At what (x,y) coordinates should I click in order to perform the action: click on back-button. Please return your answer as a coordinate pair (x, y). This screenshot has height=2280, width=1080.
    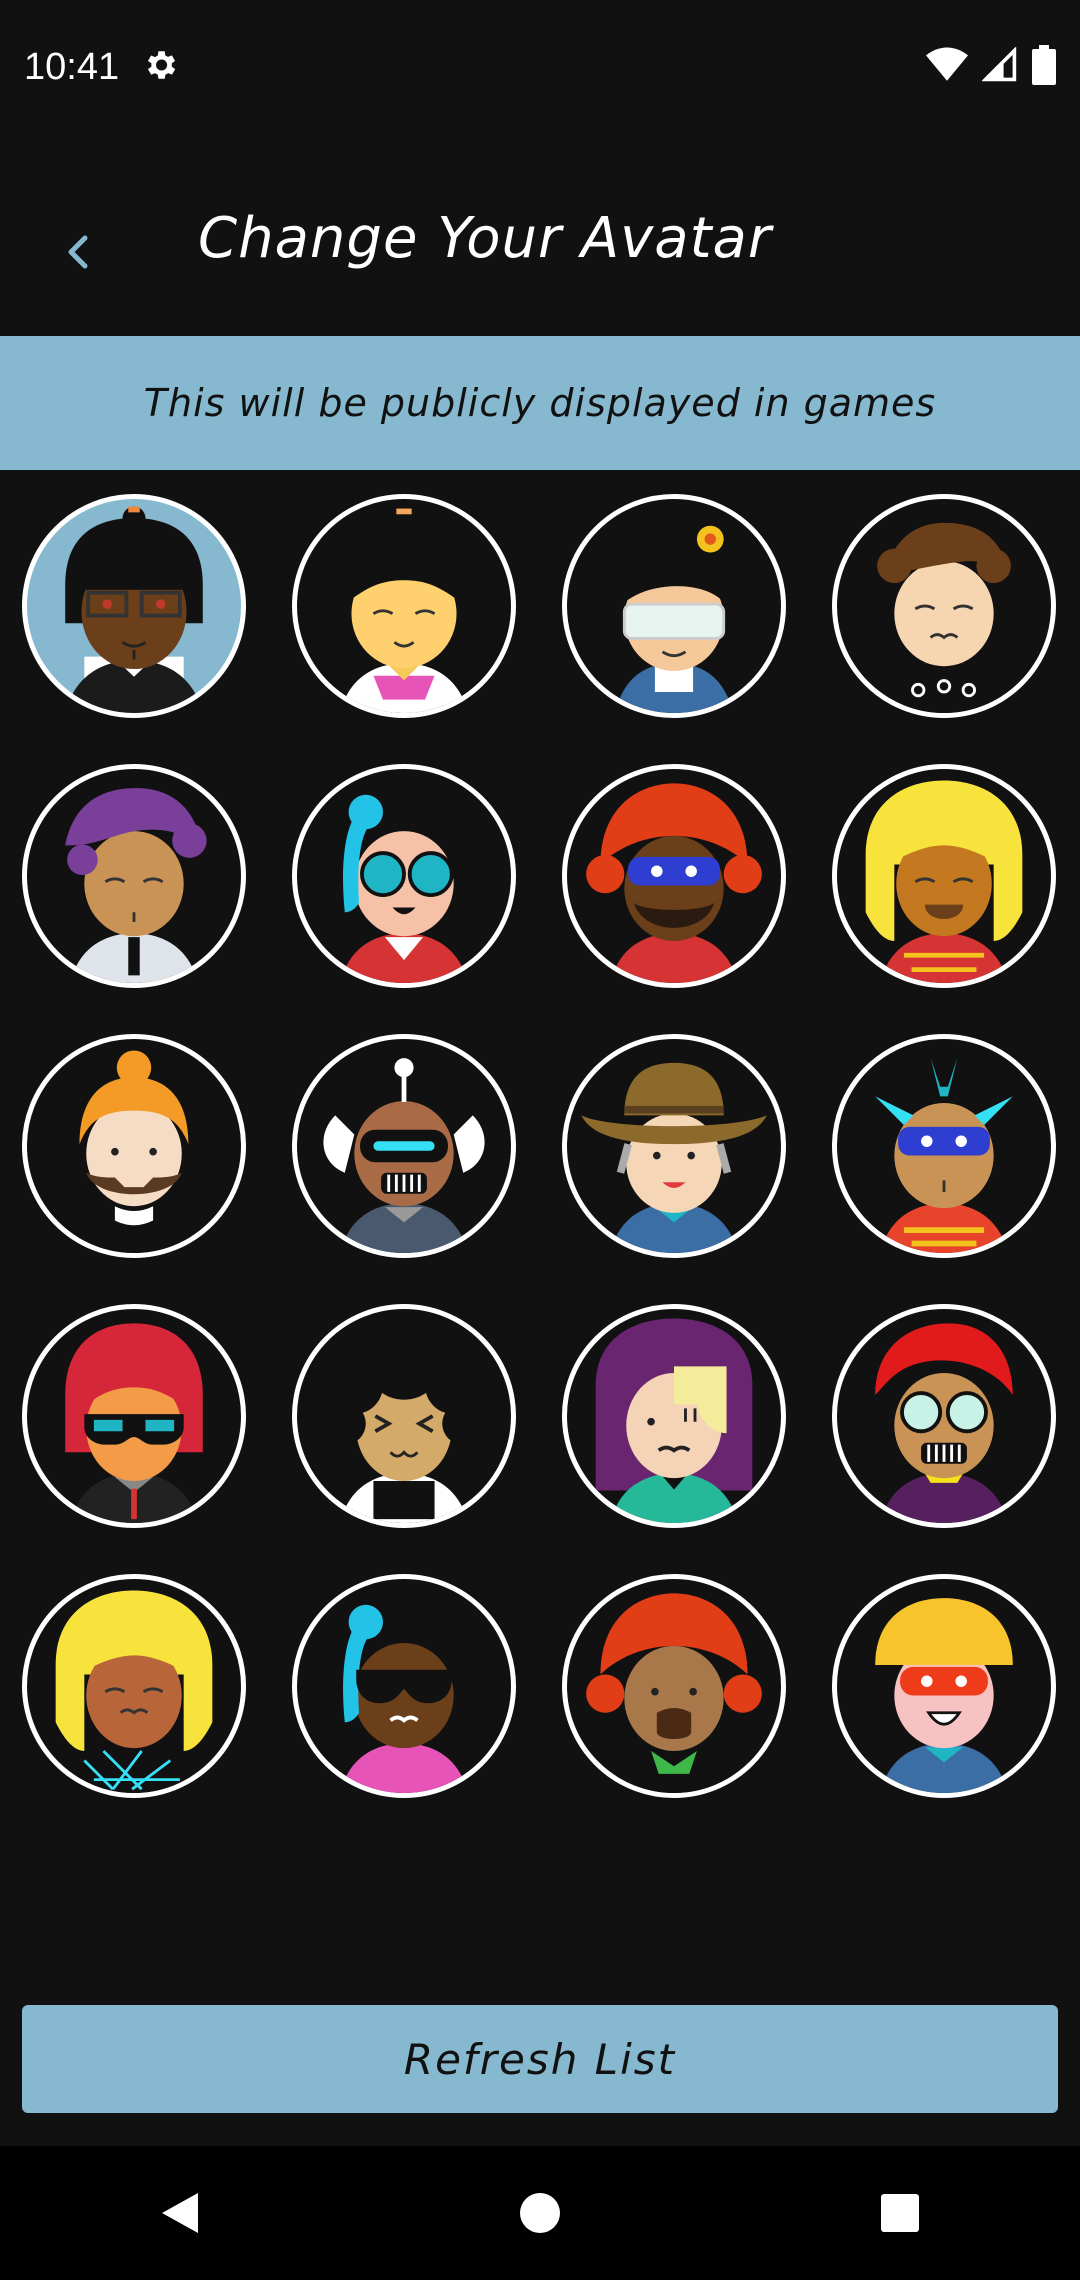
    Looking at the image, I should click on (78, 252).